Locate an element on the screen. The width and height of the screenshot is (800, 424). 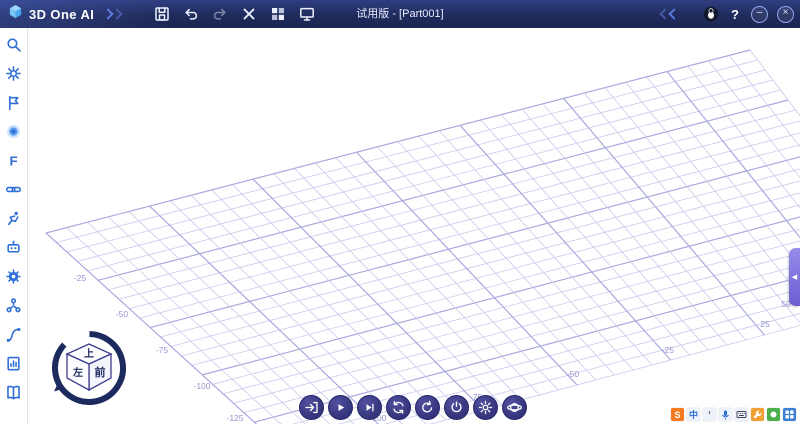
app-logo-icon is located at coordinates (15, 14).